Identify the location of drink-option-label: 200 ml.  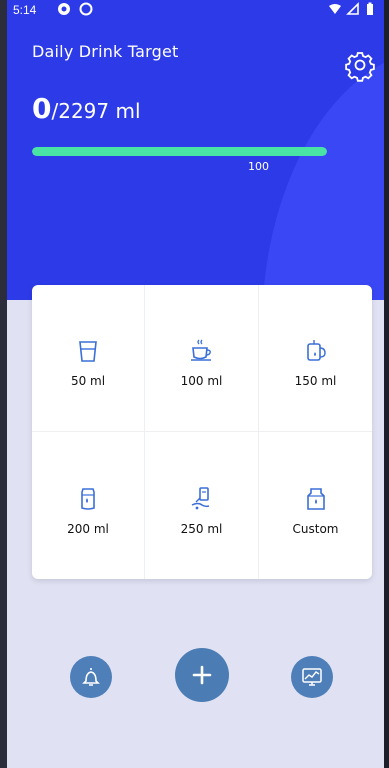
(88, 528).